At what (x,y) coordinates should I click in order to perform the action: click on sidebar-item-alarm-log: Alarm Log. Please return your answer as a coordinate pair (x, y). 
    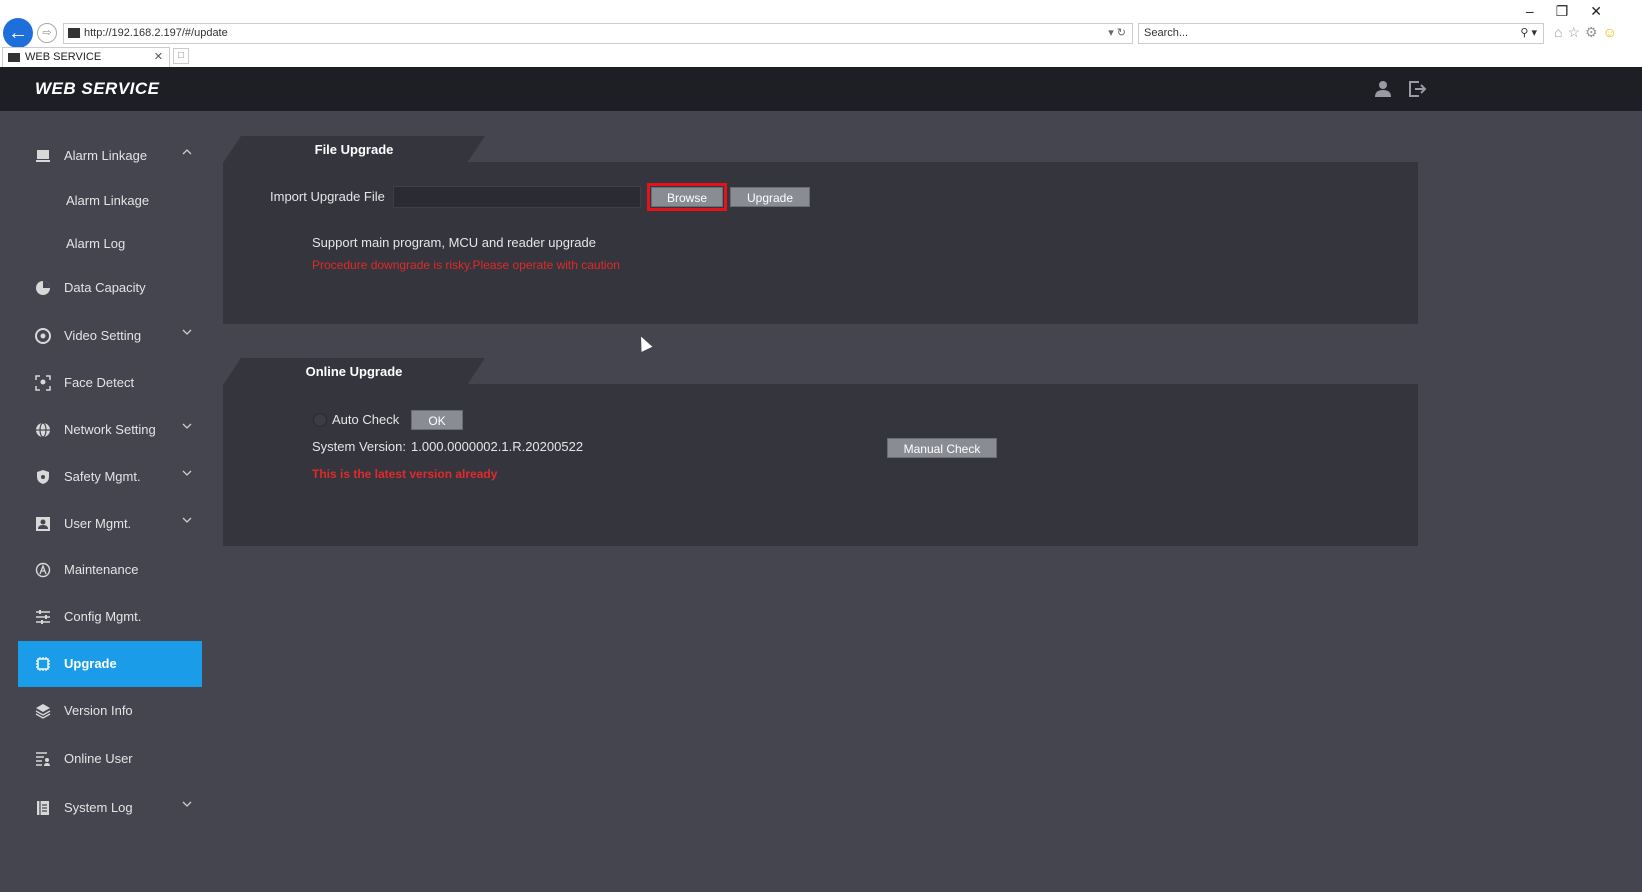
    Looking at the image, I should click on (110, 244).